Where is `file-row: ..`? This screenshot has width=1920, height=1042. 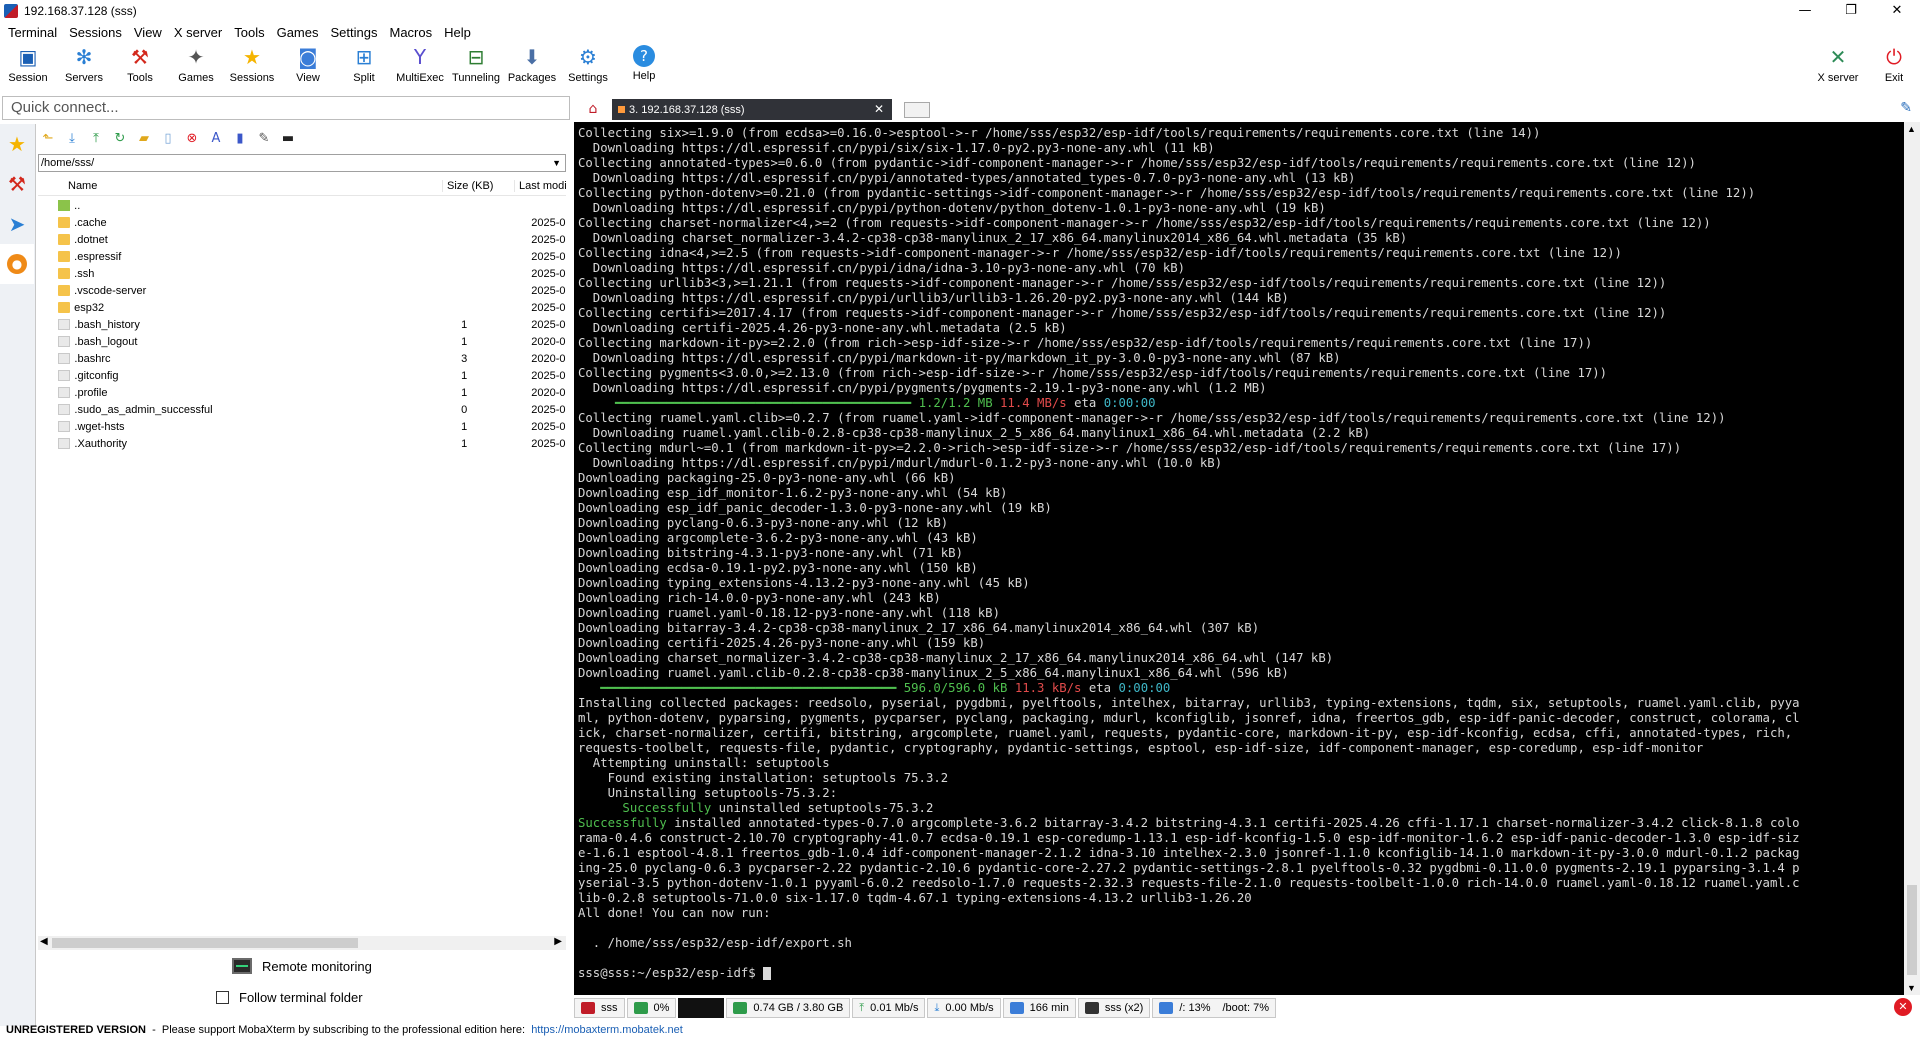 file-row: .. is located at coordinates (302, 205).